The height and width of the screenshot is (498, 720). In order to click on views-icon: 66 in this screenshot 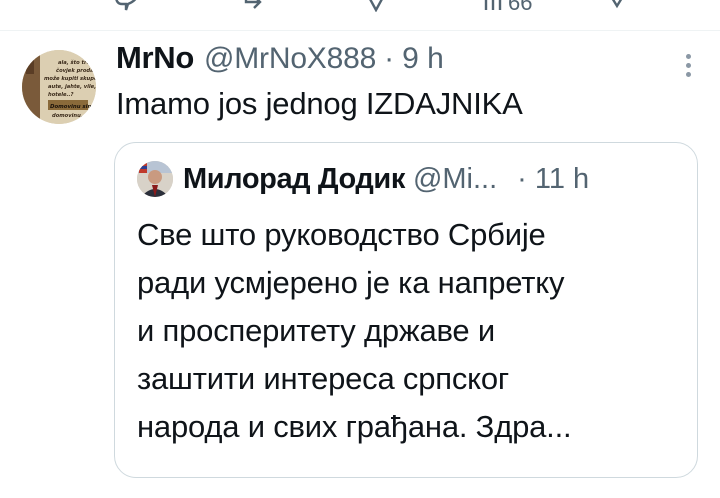, I will do `click(508, 6)`.